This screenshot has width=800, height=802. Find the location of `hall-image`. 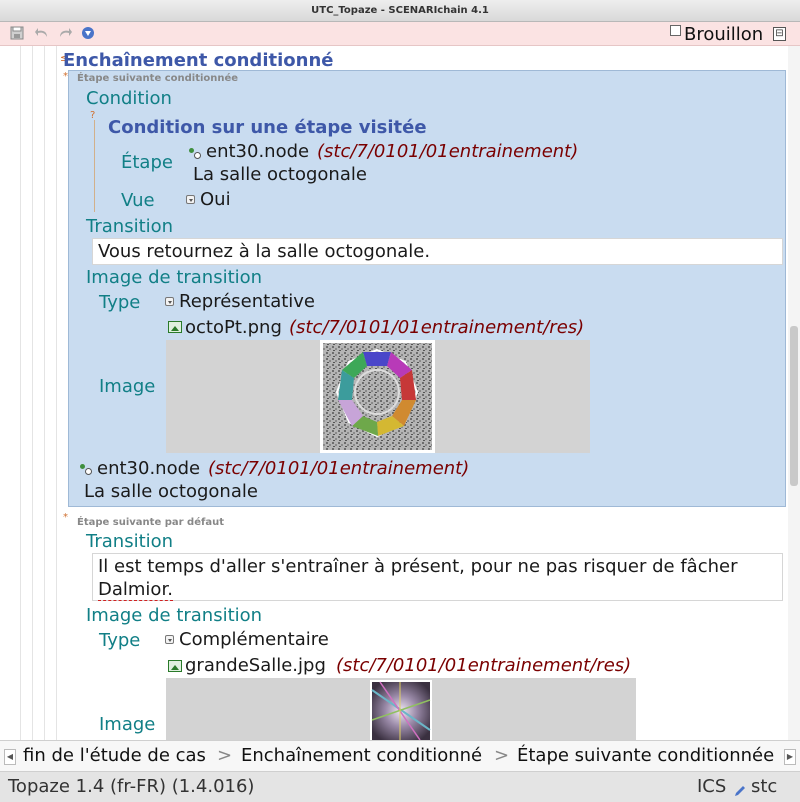

hall-image is located at coordinates (401, 710).